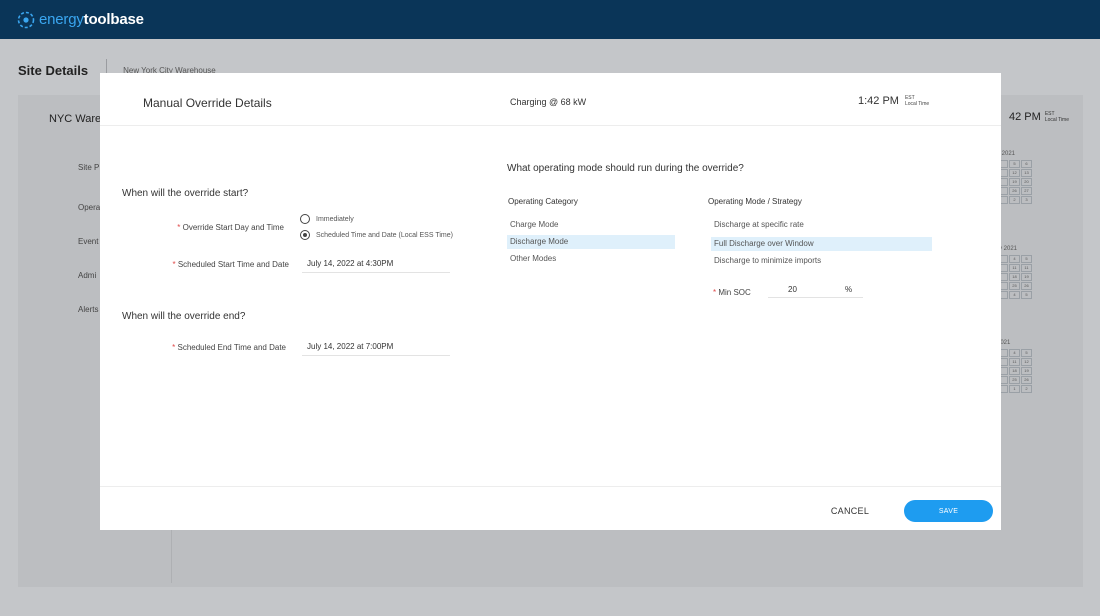 The image size is (1100, 616). What do you see at coordinates (230, 227) in the screenshot?
I see `override-start-label: * Override Start Day and Time` at bounding box center [230, 227].